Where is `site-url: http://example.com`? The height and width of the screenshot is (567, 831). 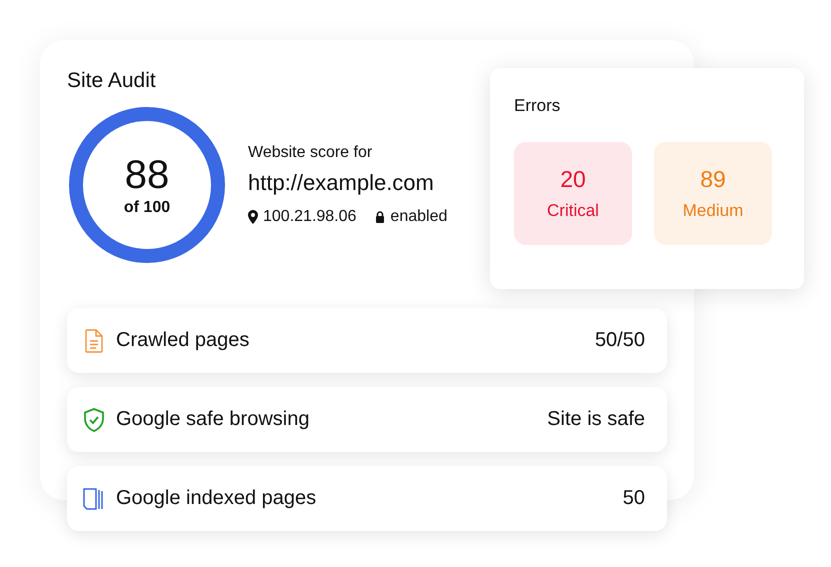 site-url: http://example.com is located at coordinates (341, 183).